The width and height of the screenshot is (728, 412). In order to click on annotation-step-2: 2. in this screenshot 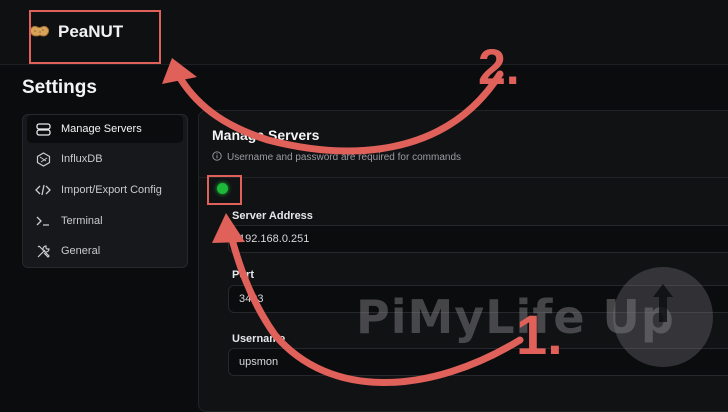, I will do `click(499, 67)`.